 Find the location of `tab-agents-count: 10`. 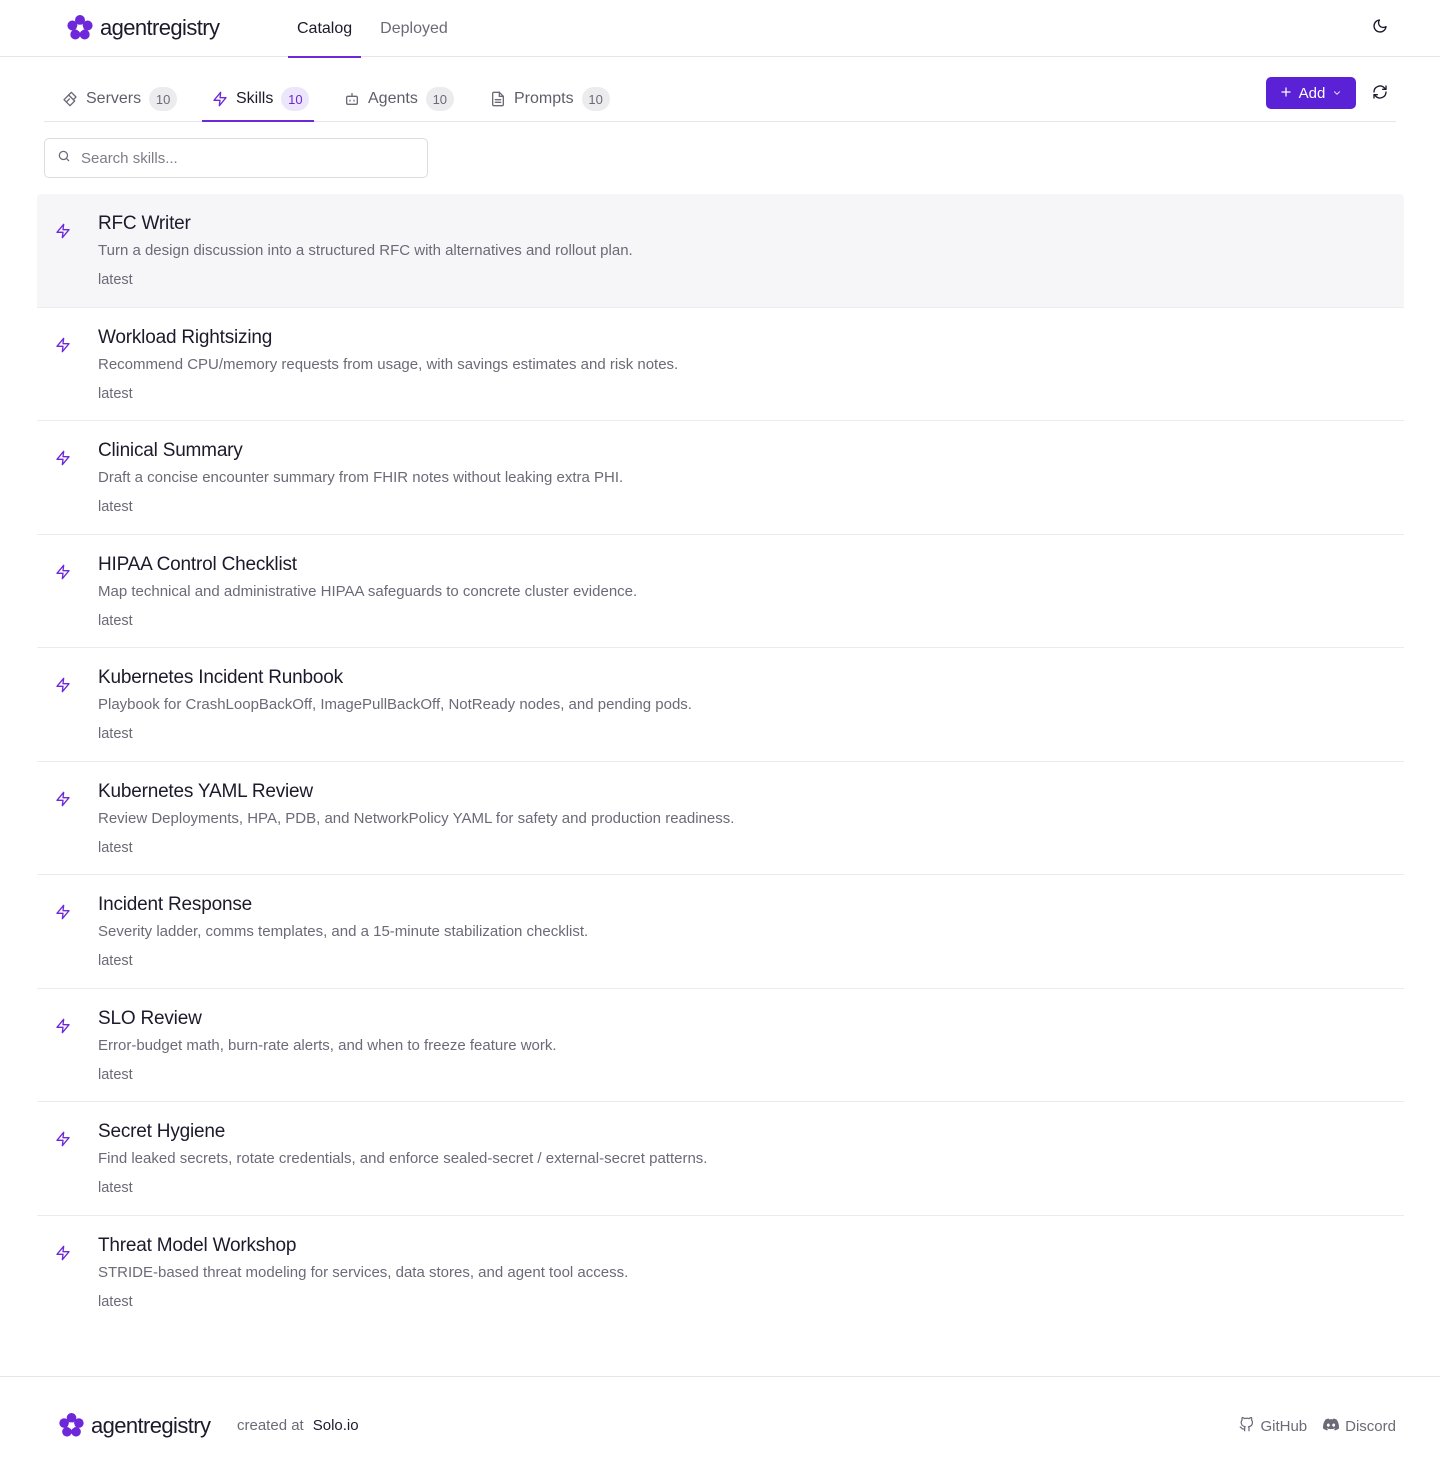

tab-agents-count: 10 is located at coordinates (439, 99).